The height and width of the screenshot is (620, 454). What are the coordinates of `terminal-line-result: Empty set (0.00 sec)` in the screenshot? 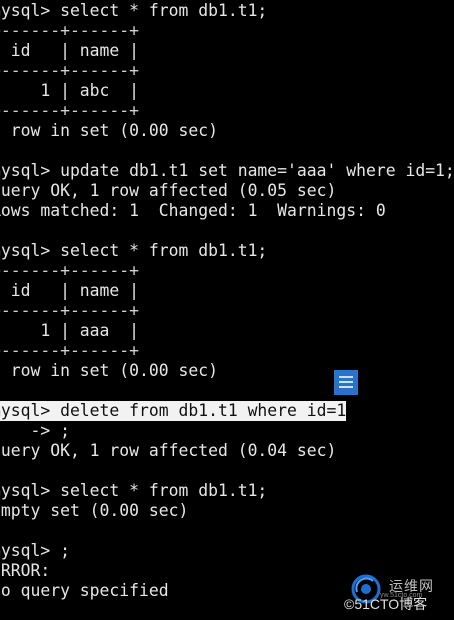 It's located at (94, 510).